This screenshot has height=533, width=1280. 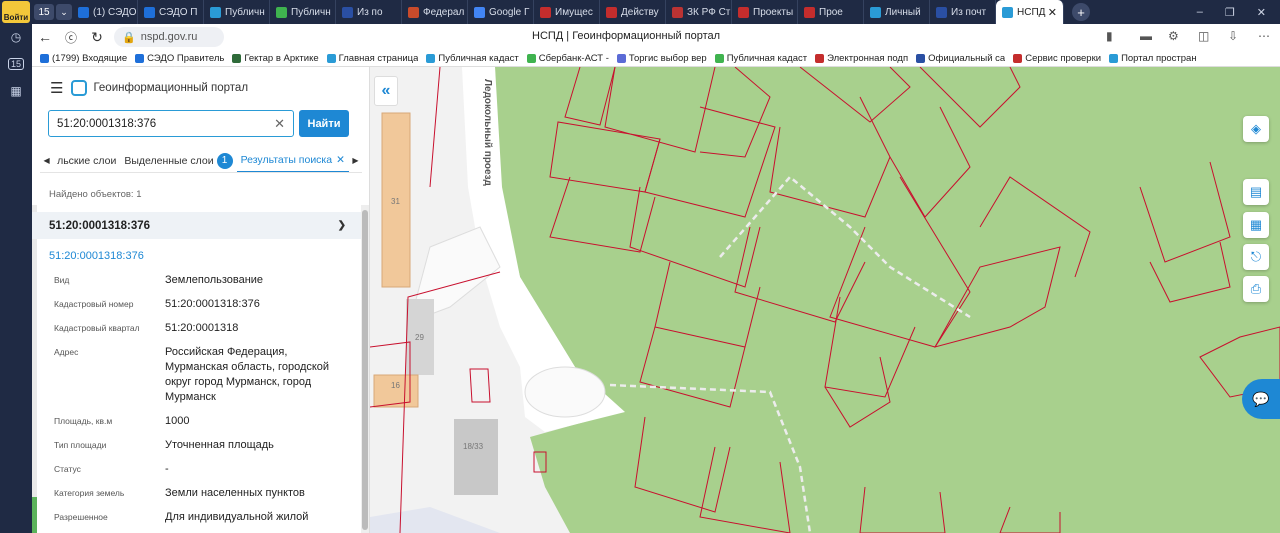 I want to click on bookmark-item: Главная страница, so click(x=372, y=58).